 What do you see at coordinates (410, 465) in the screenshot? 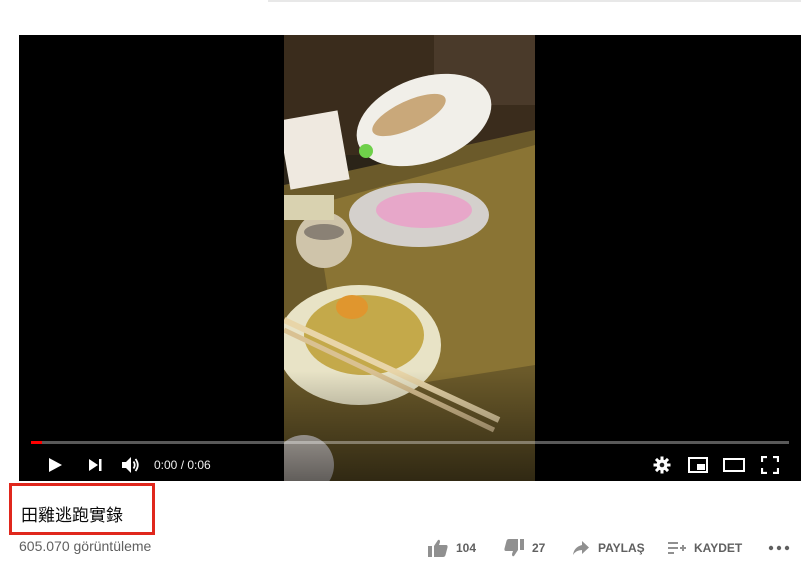
I see `player-controls: 0:00 / 0:06` at bounding box center [410, 465].